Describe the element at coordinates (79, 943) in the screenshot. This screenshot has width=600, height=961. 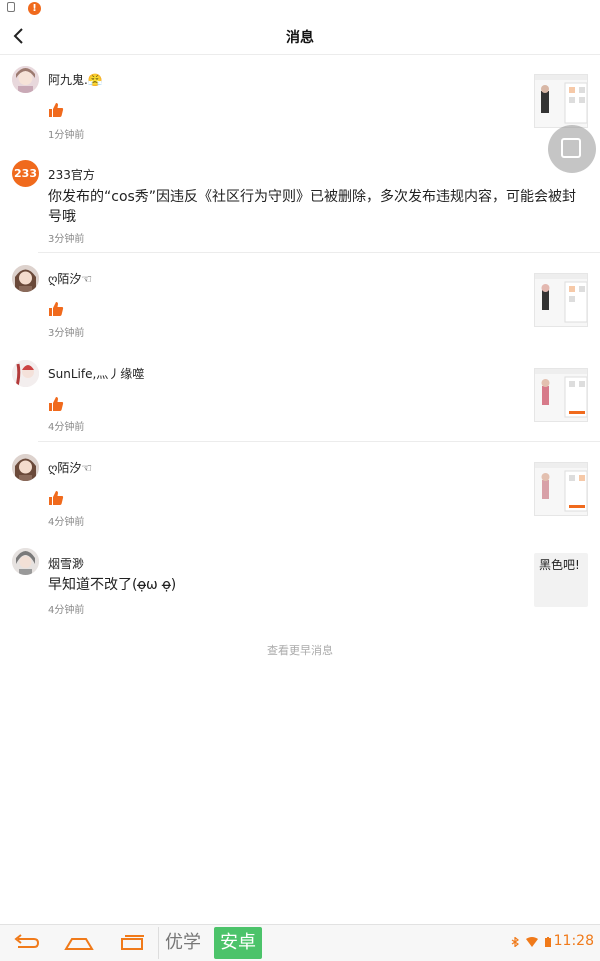
I see `home-icon` at that location.